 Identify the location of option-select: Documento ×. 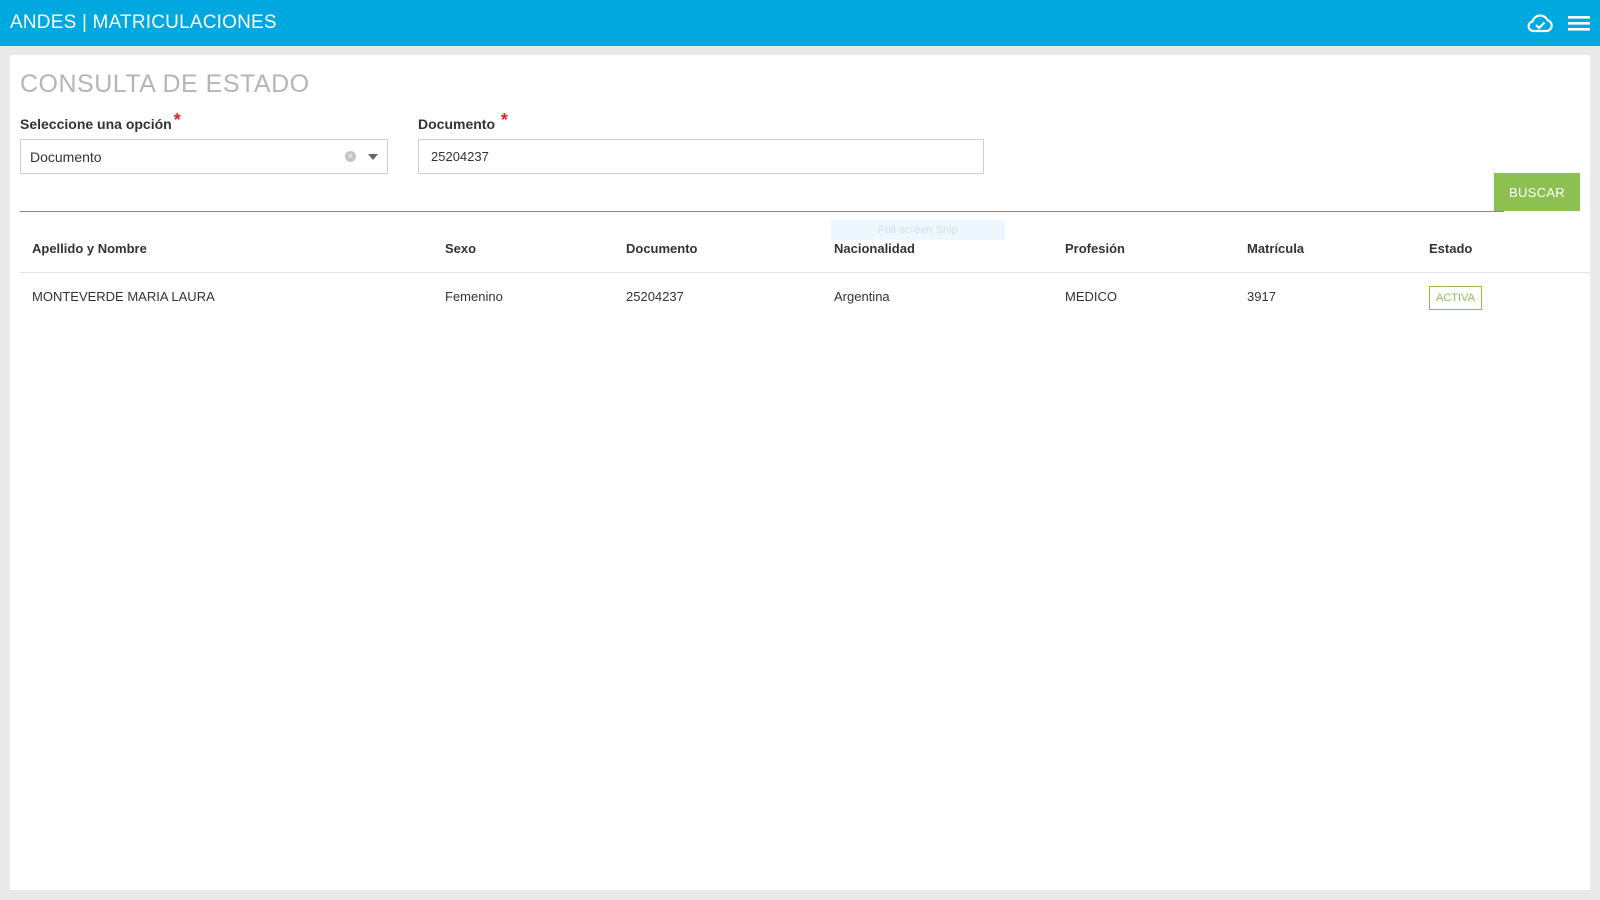
(204, 156).